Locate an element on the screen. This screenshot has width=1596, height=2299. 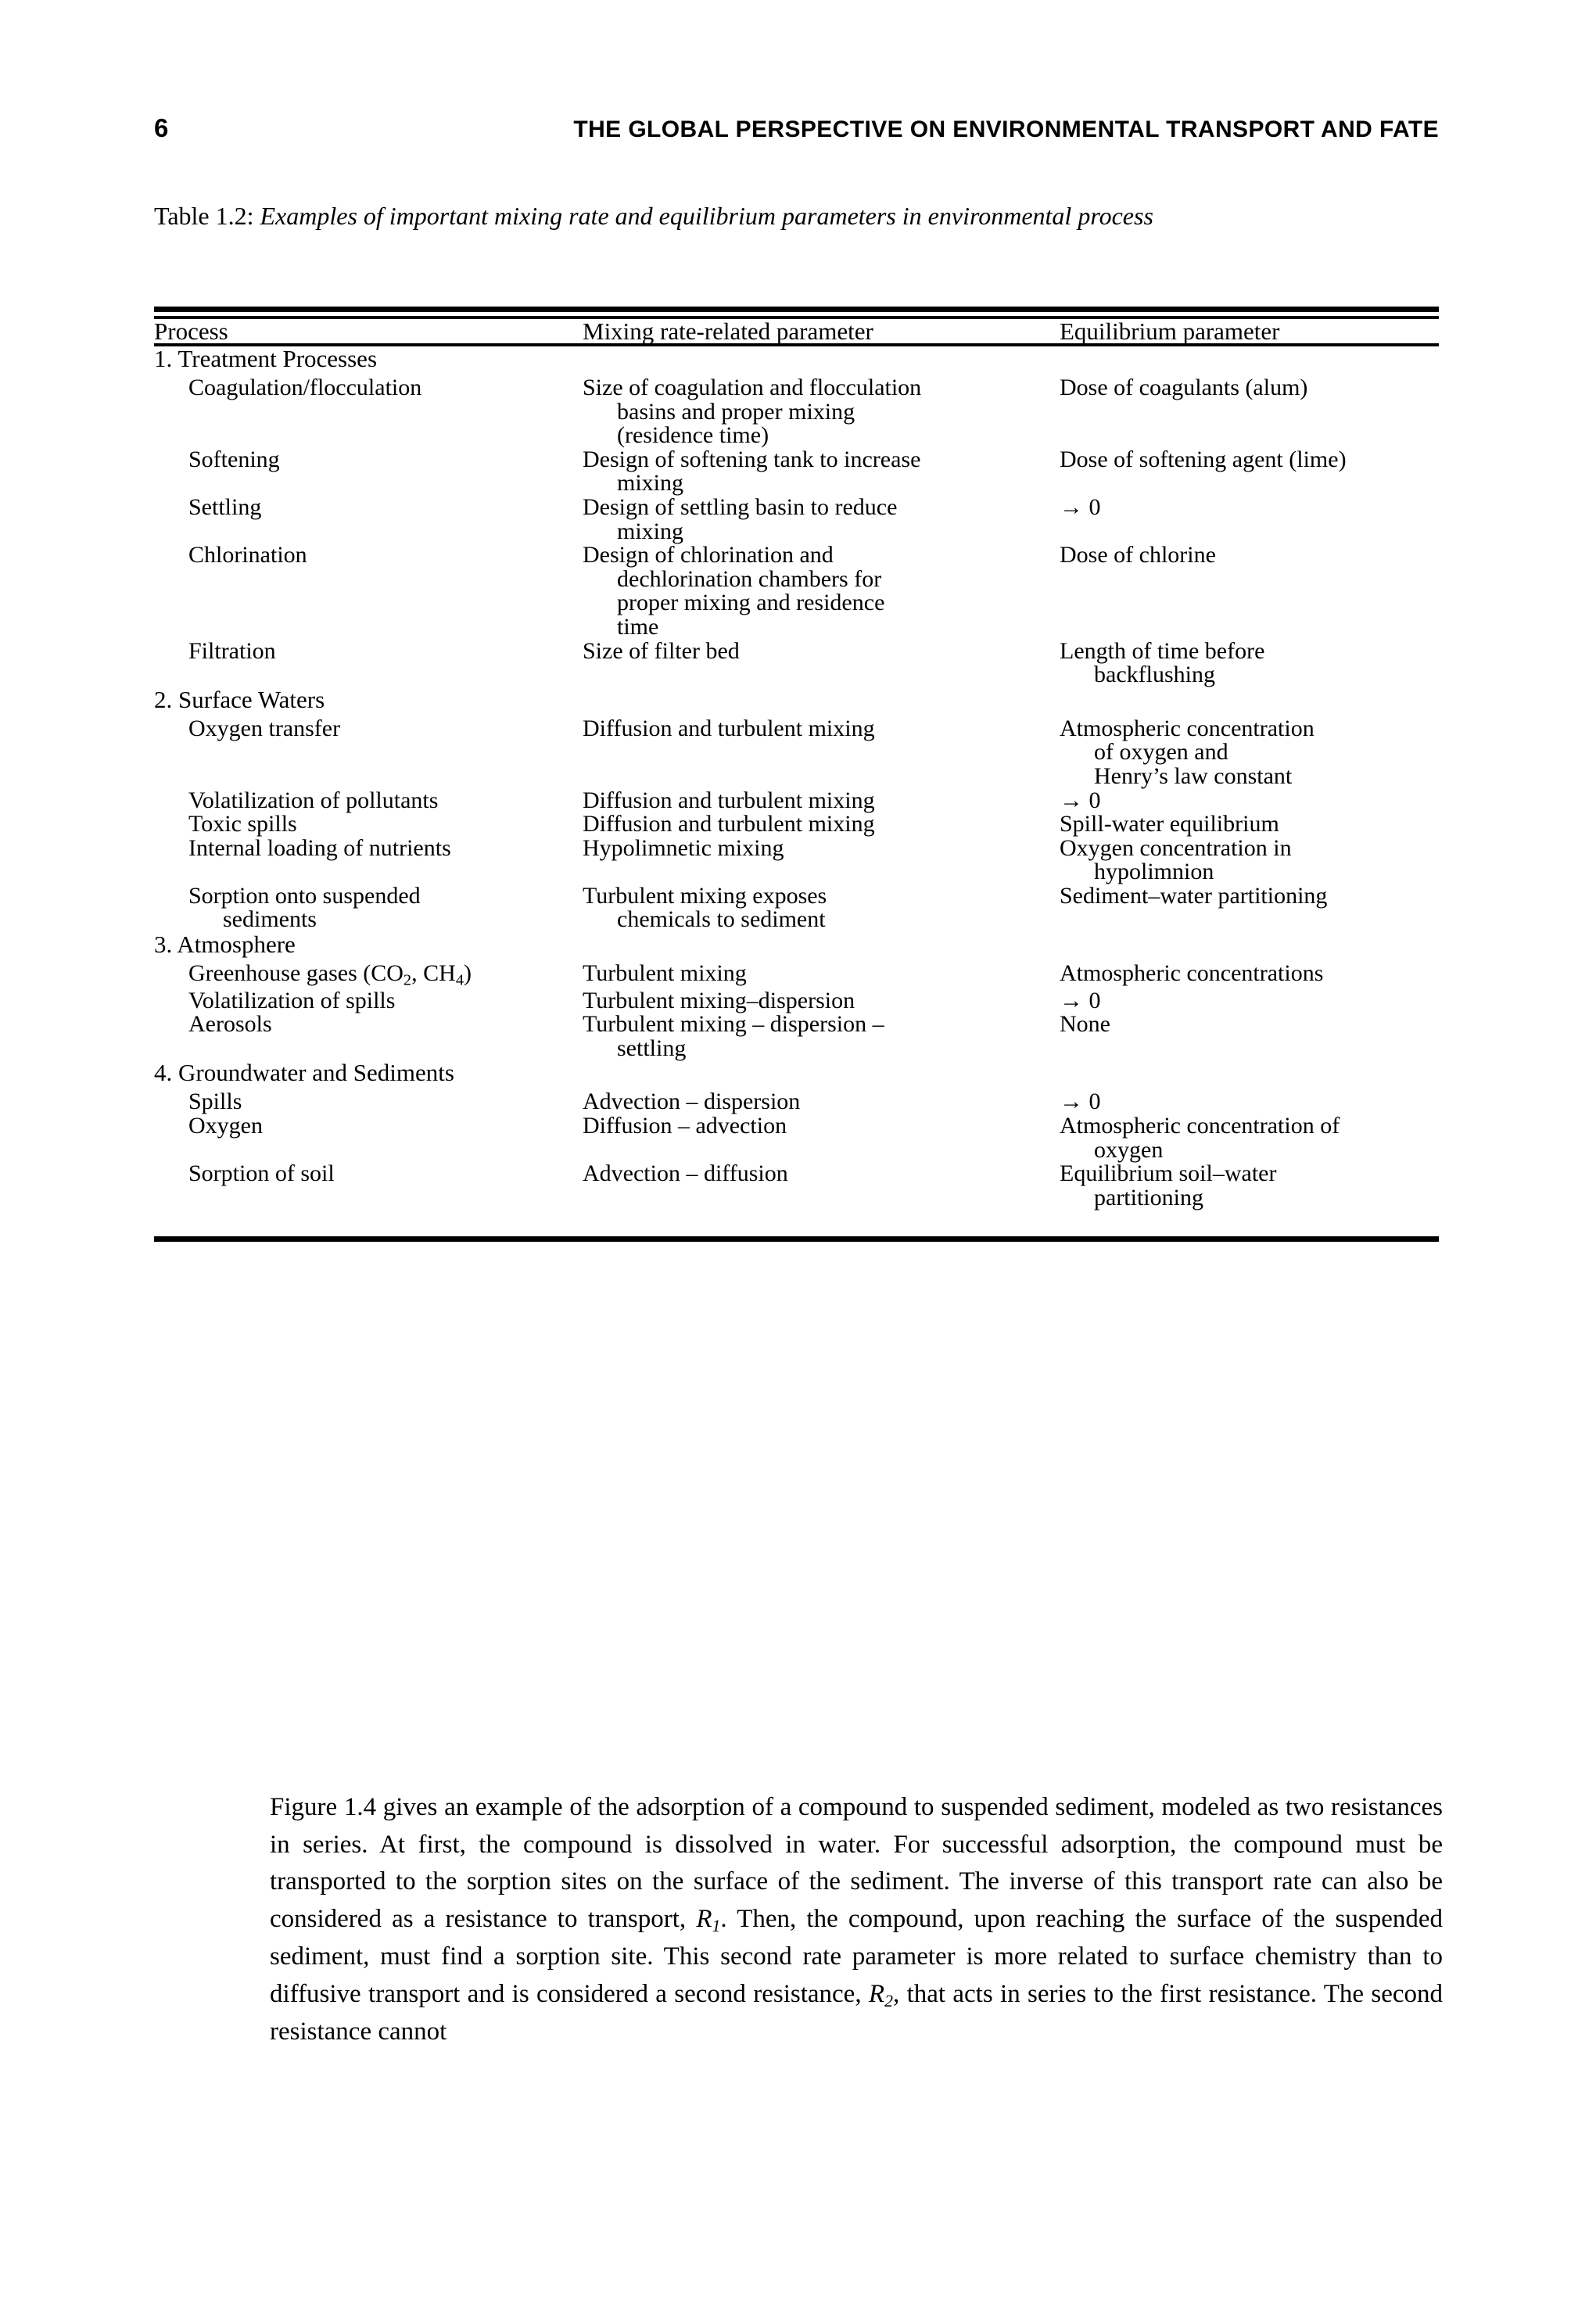
cell-line: Turbulent mixing–dispersion is located at coordinates (719, 1000).